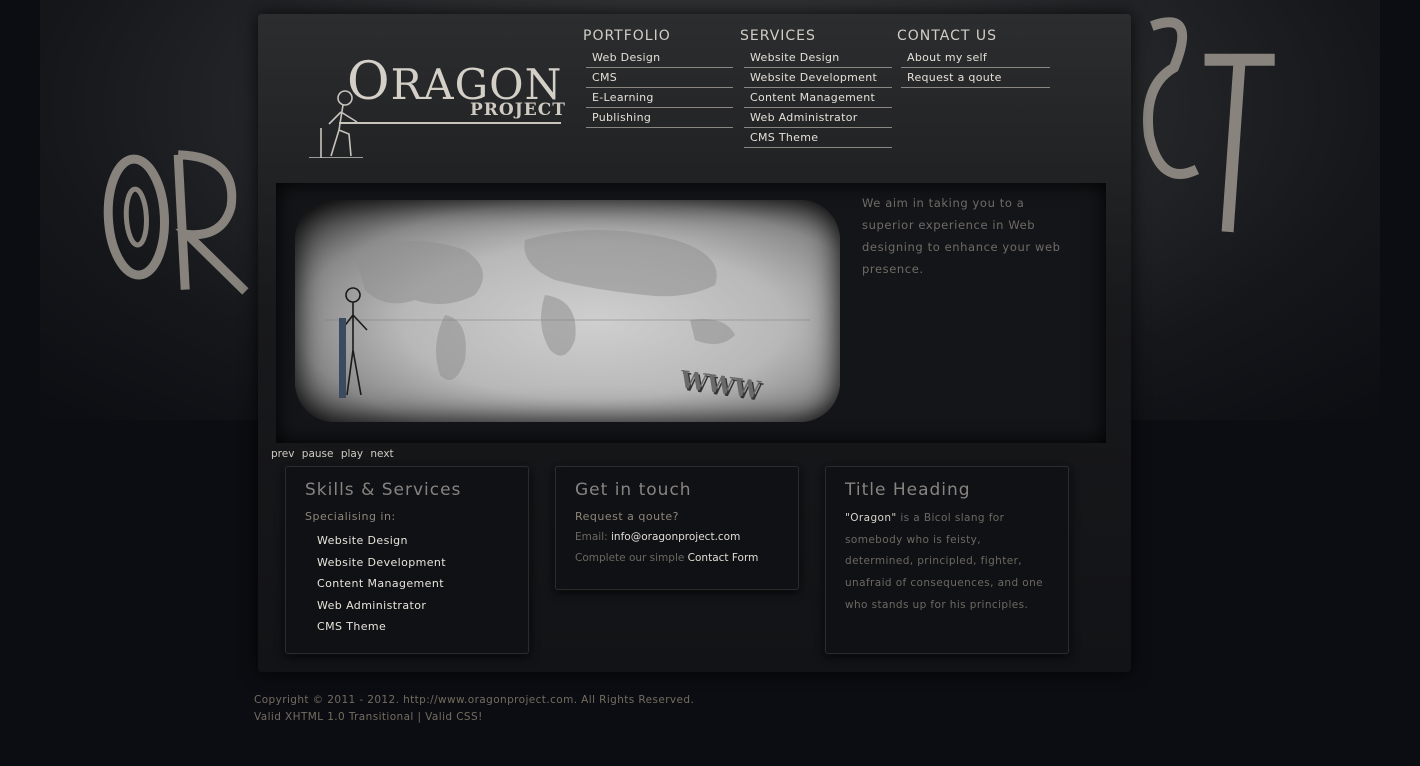 This screenshot has height=766, width=1420. What do you see at coordinates (818, 78) in the screenshot?
I see `nav-item-website-development: Website Development` at bounding box center [818, 78].